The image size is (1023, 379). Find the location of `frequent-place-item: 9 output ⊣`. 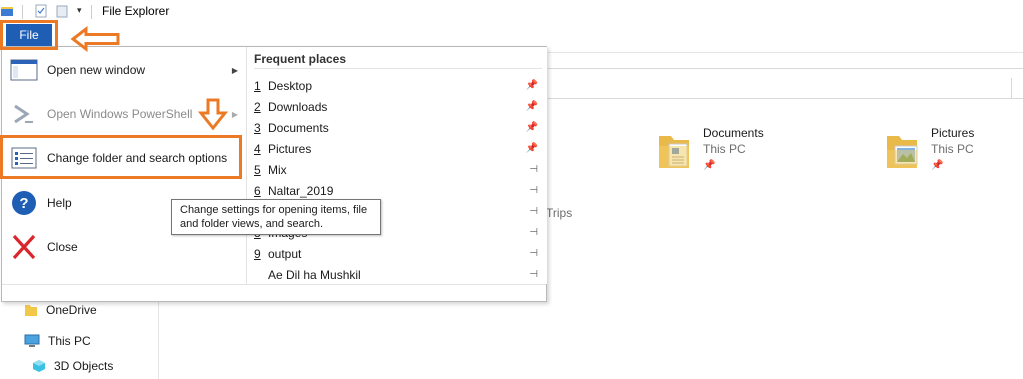

frequent-place-item: 9 output ⊣ is located at coordinates (398, 253).